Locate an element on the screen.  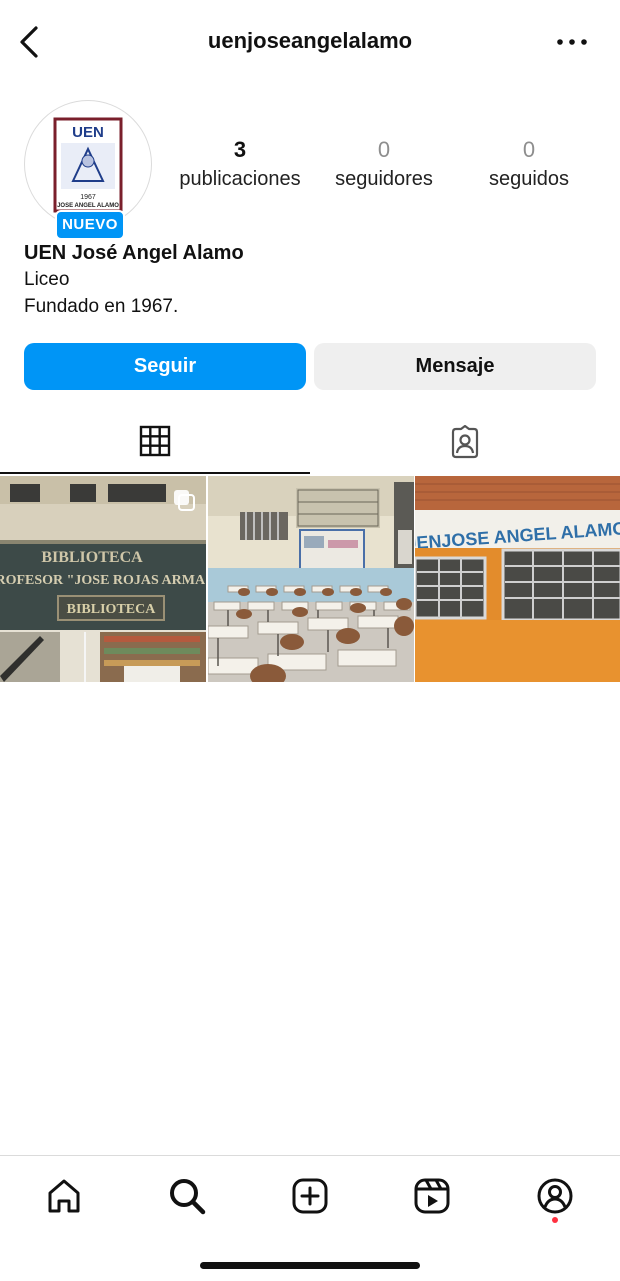
profile-username: uenjoseangelalamo is located at coordinates (310, 40).